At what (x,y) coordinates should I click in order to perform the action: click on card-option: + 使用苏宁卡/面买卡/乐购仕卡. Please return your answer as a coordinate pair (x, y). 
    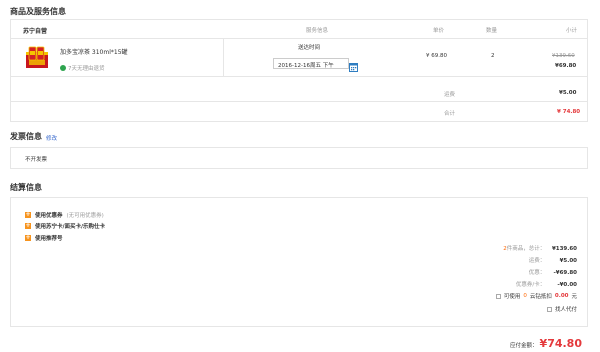
    Looking at the image, I should click on (65, 226).